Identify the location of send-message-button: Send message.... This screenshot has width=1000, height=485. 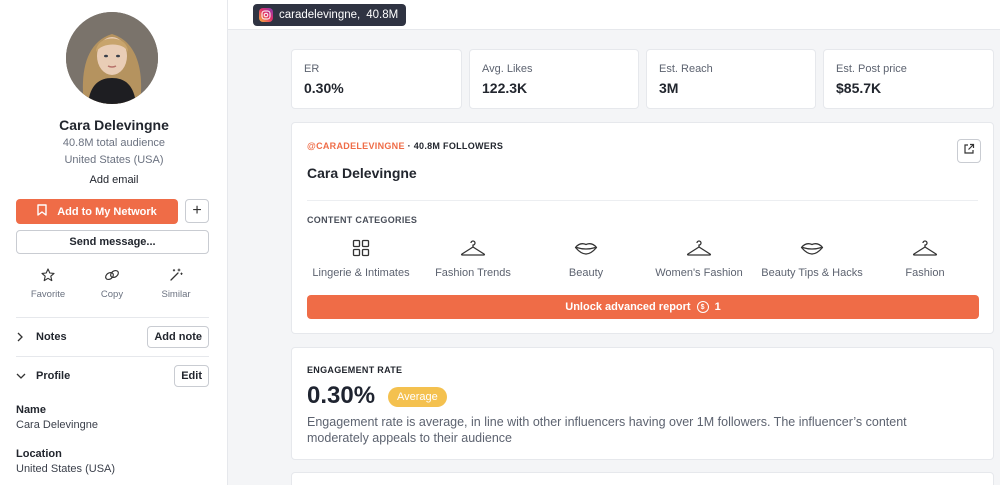
(112, 242).